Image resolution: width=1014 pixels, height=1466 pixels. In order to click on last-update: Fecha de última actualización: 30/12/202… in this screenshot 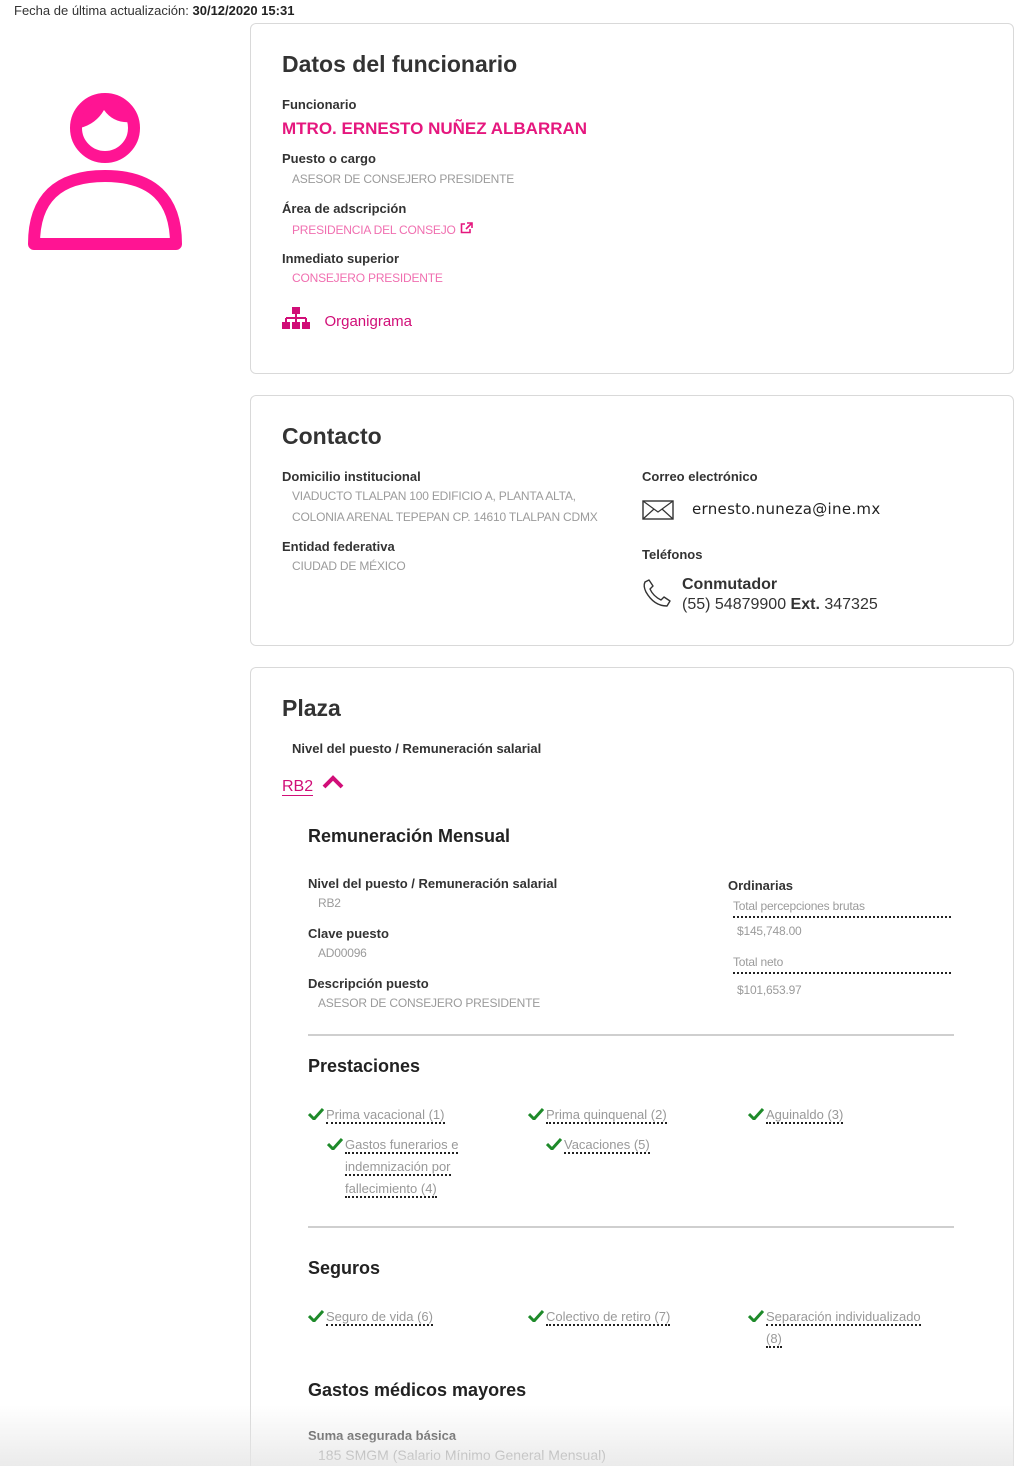, I will do `click(154, 10)`.